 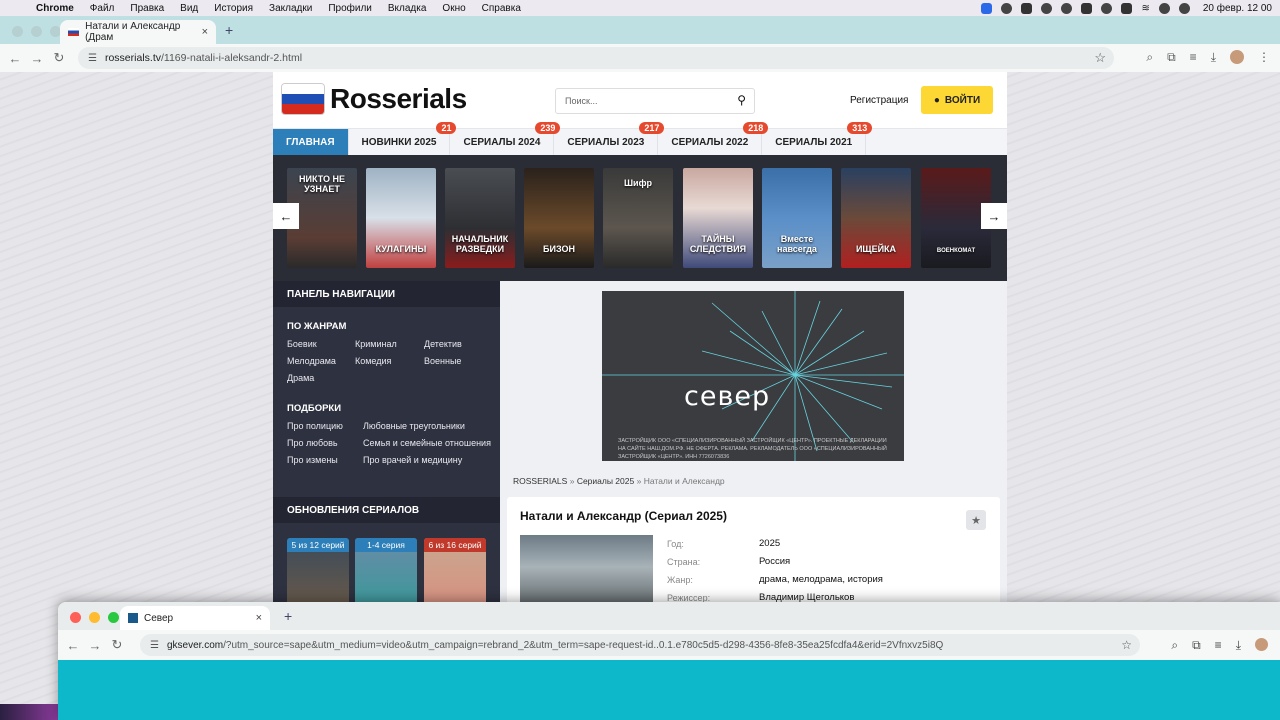 I want to click on genre-link: Драма, so click(x=300, y=378).